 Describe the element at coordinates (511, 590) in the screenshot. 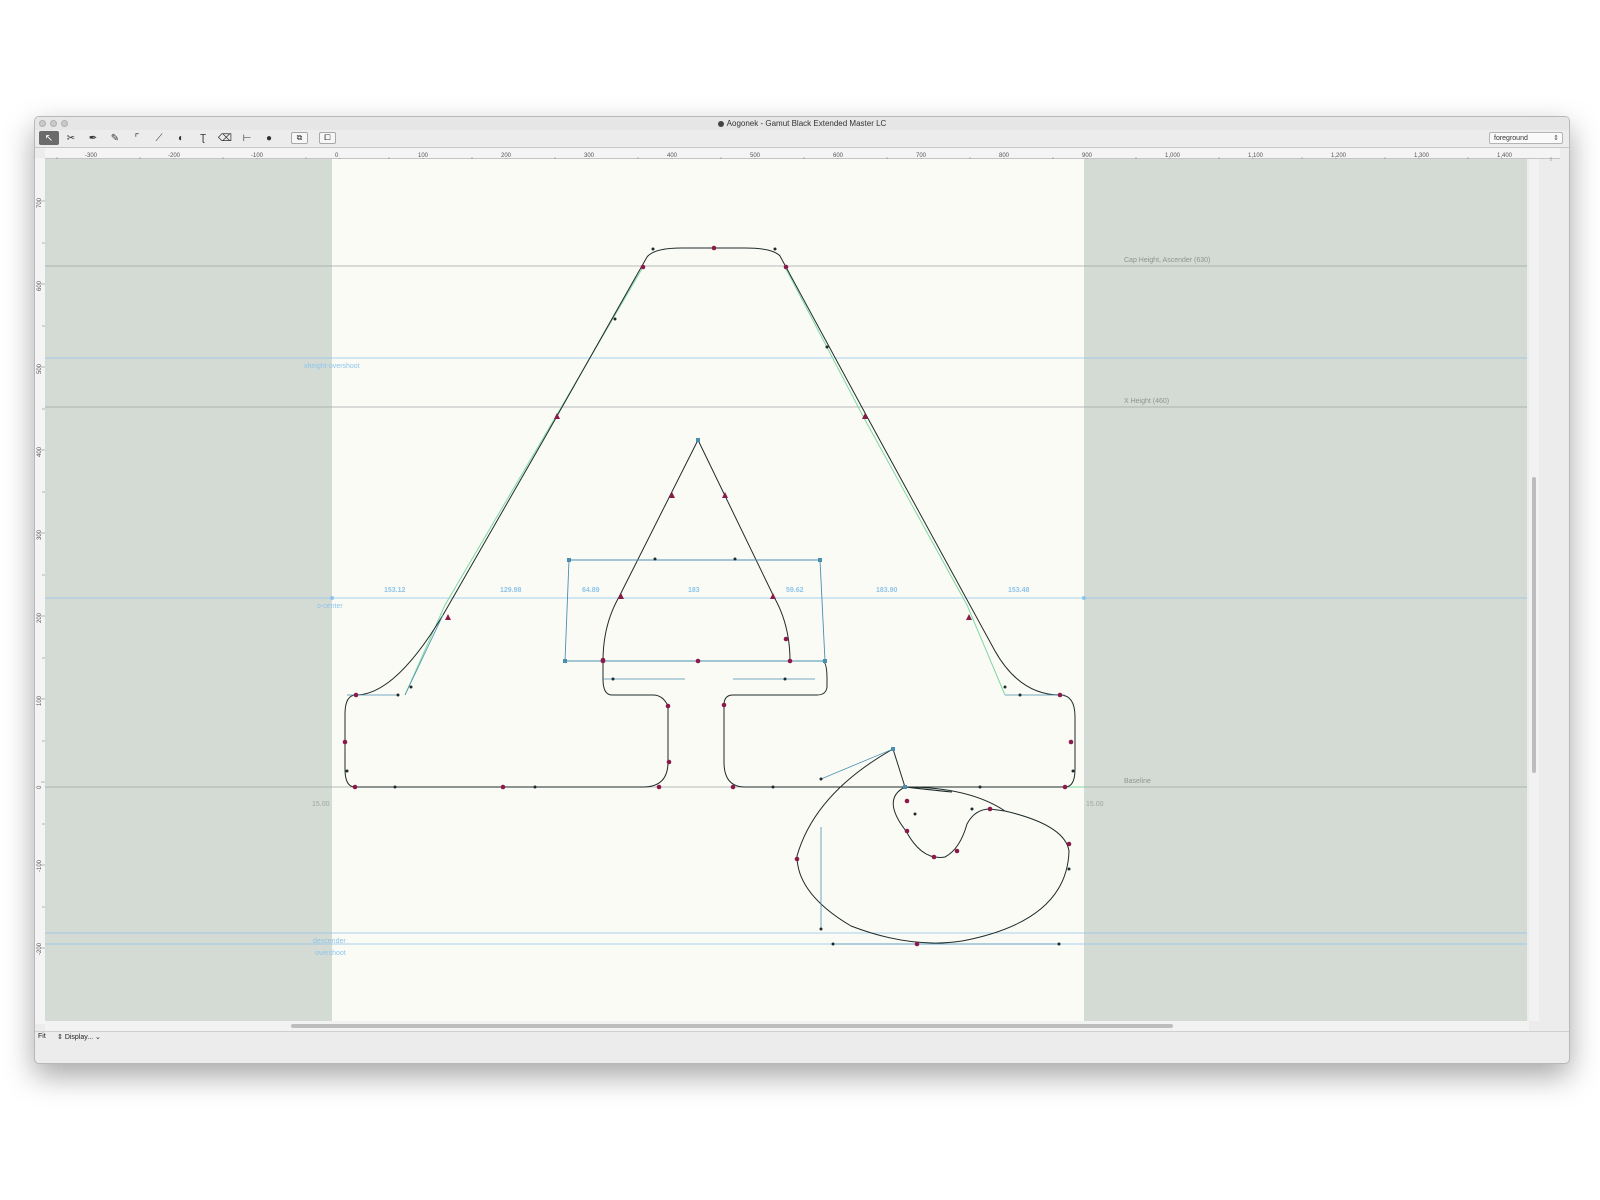

I see `measurement-label: 129.98` at that location.